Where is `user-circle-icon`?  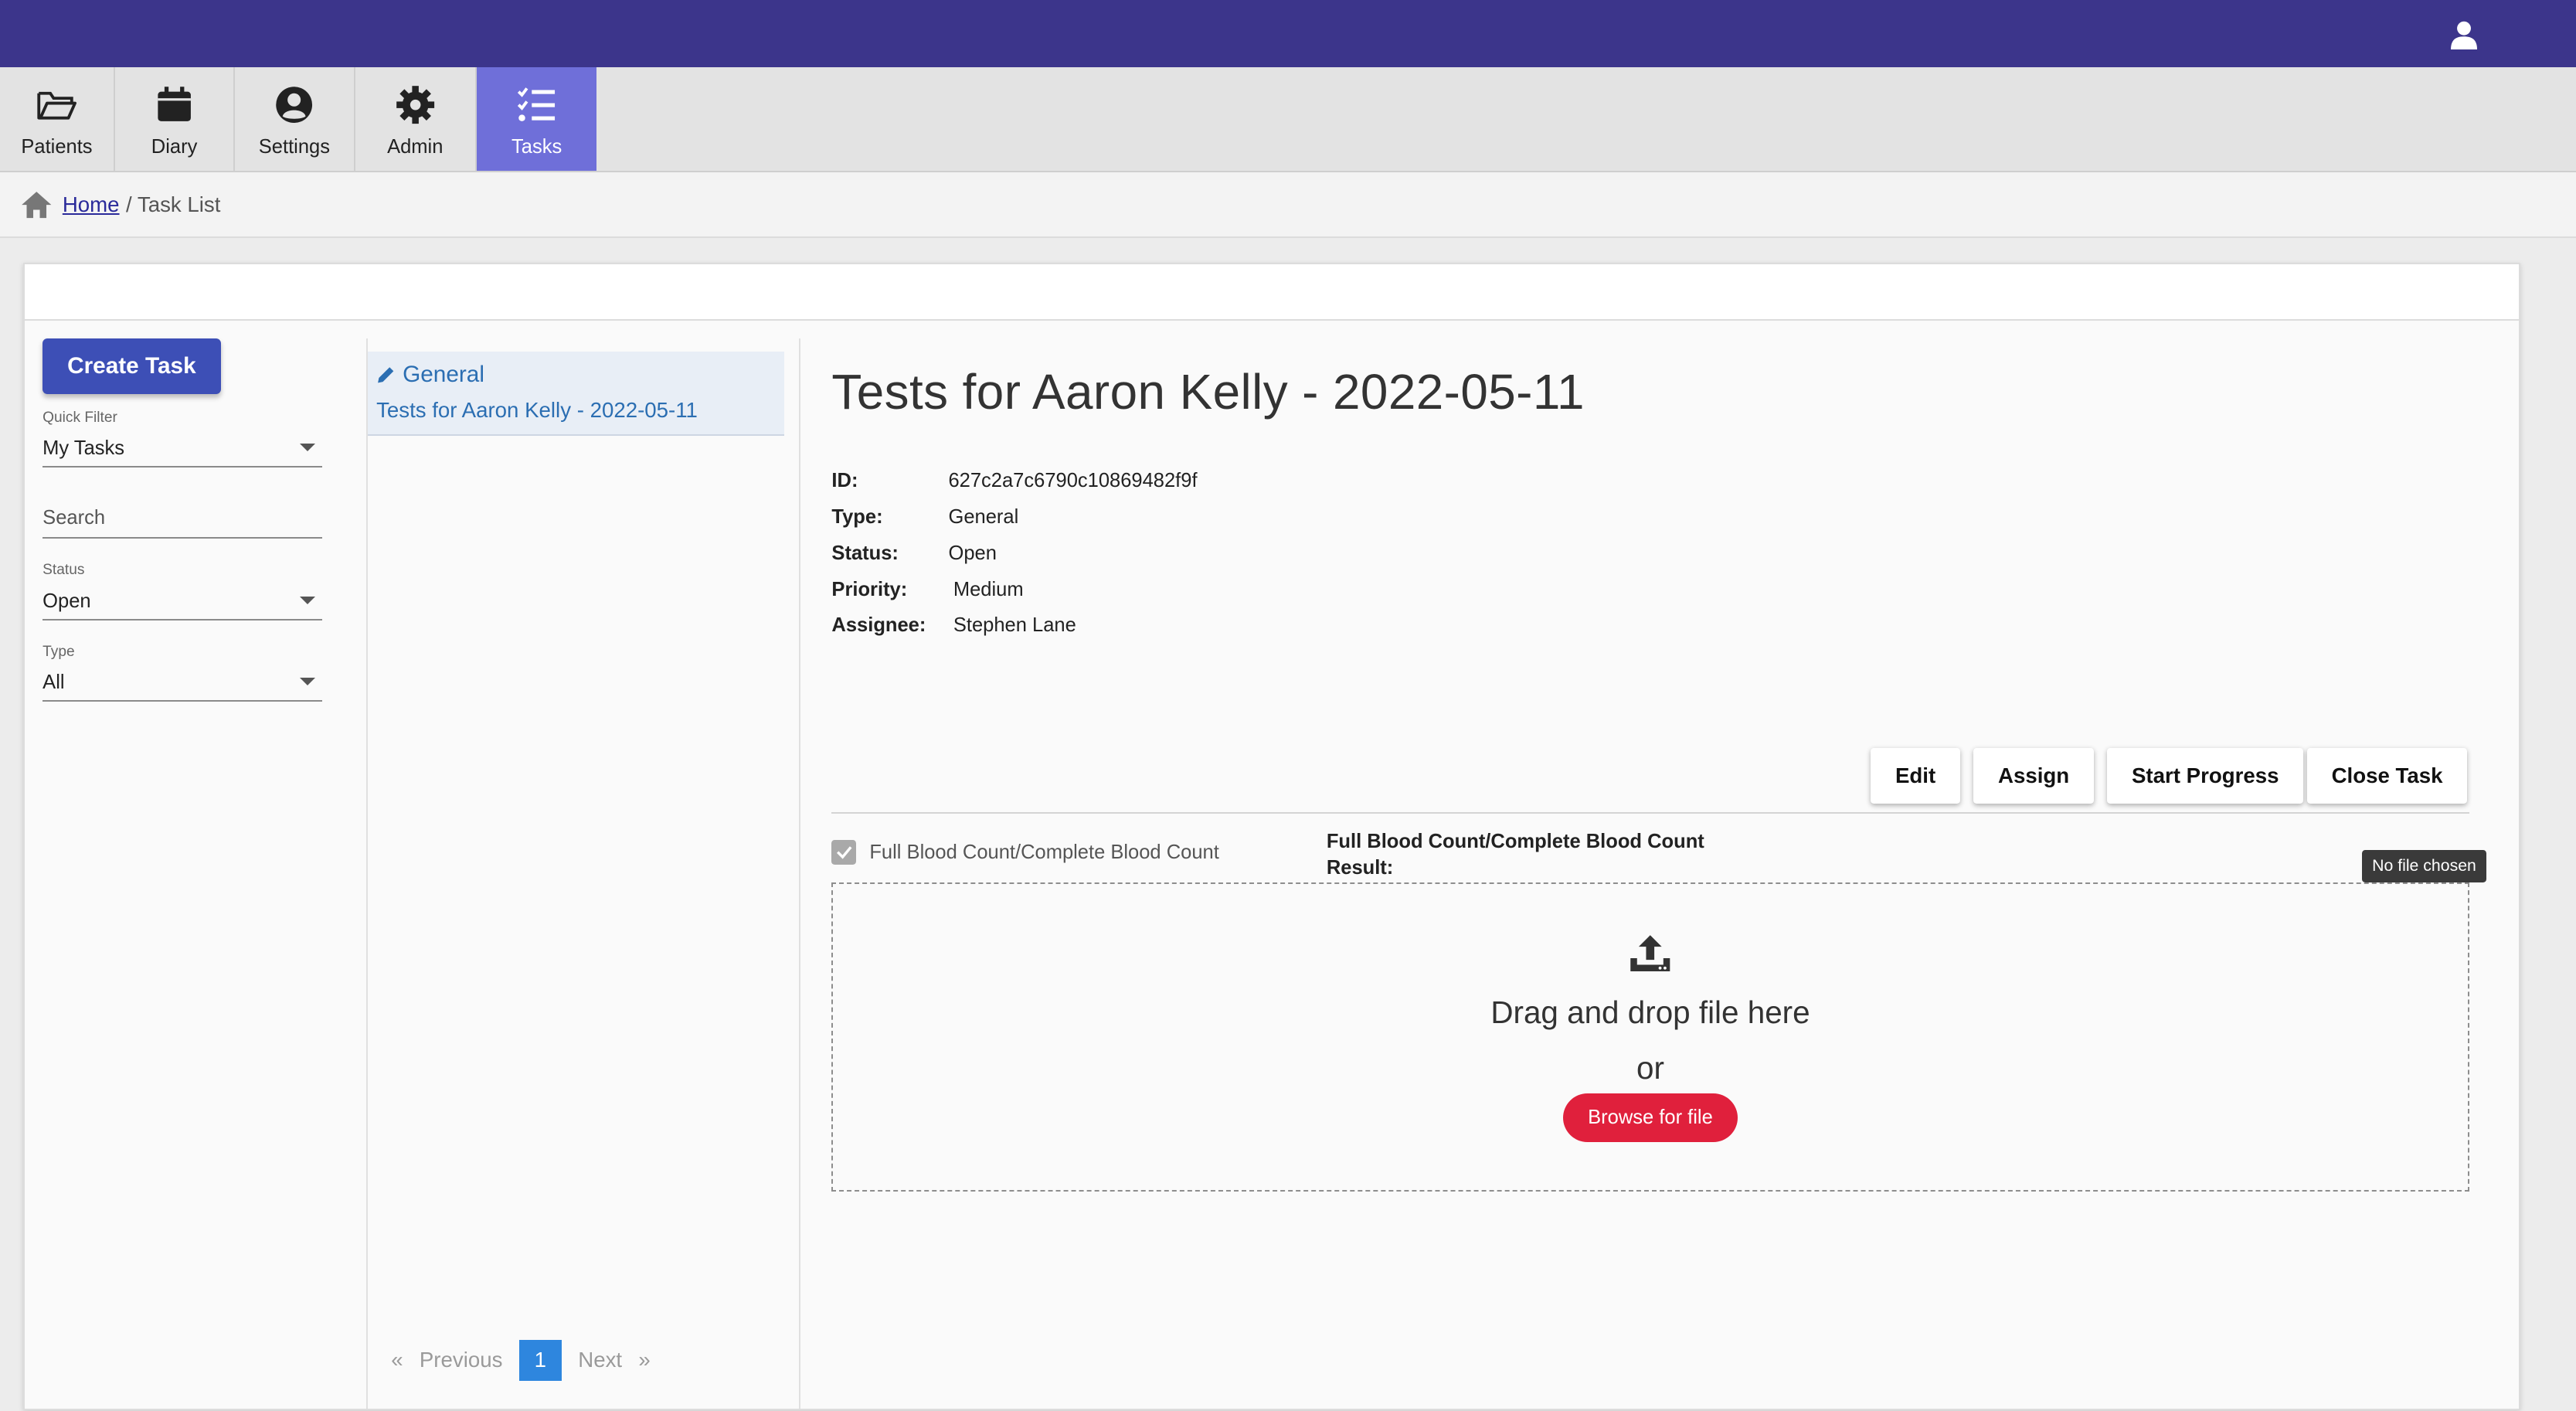 user-circle-icon is located at coordinates (294, 105).